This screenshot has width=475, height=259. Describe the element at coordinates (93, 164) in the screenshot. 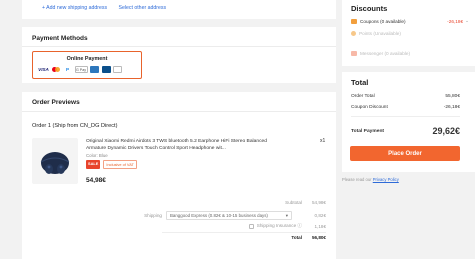

I see `sale-badge: SALE` at that location.